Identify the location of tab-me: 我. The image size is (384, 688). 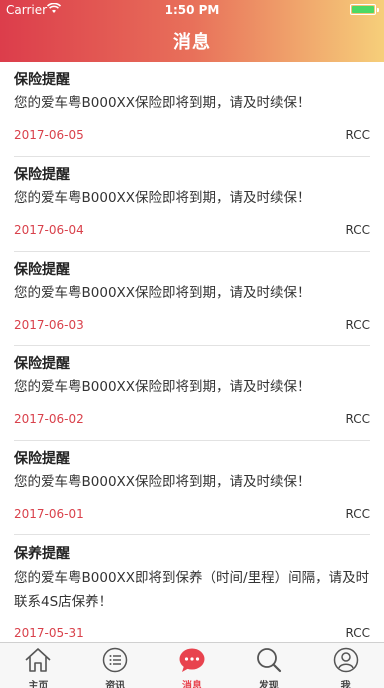
(345, 665).